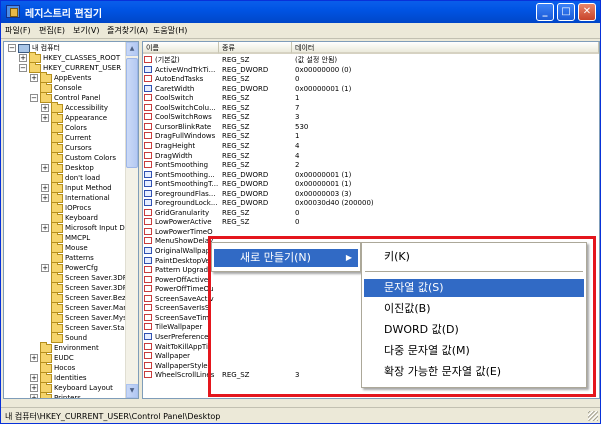 This screenshot has width=601, height=424. What do you see at coordinates (371, 194) in the screenshot?
I see `value-row: ForegroundFlas... REG_DWORD 0x00000003 (3)` at bounding box center [371, 194].